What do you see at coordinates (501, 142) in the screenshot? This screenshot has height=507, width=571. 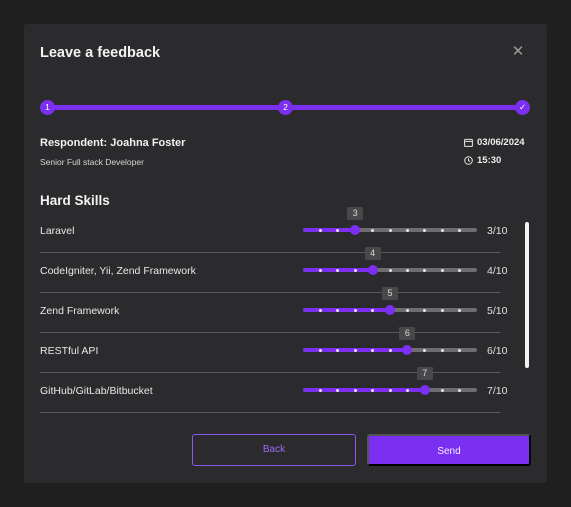 I see `date-value: 03/06/2024` at bounding box center [501, 142].